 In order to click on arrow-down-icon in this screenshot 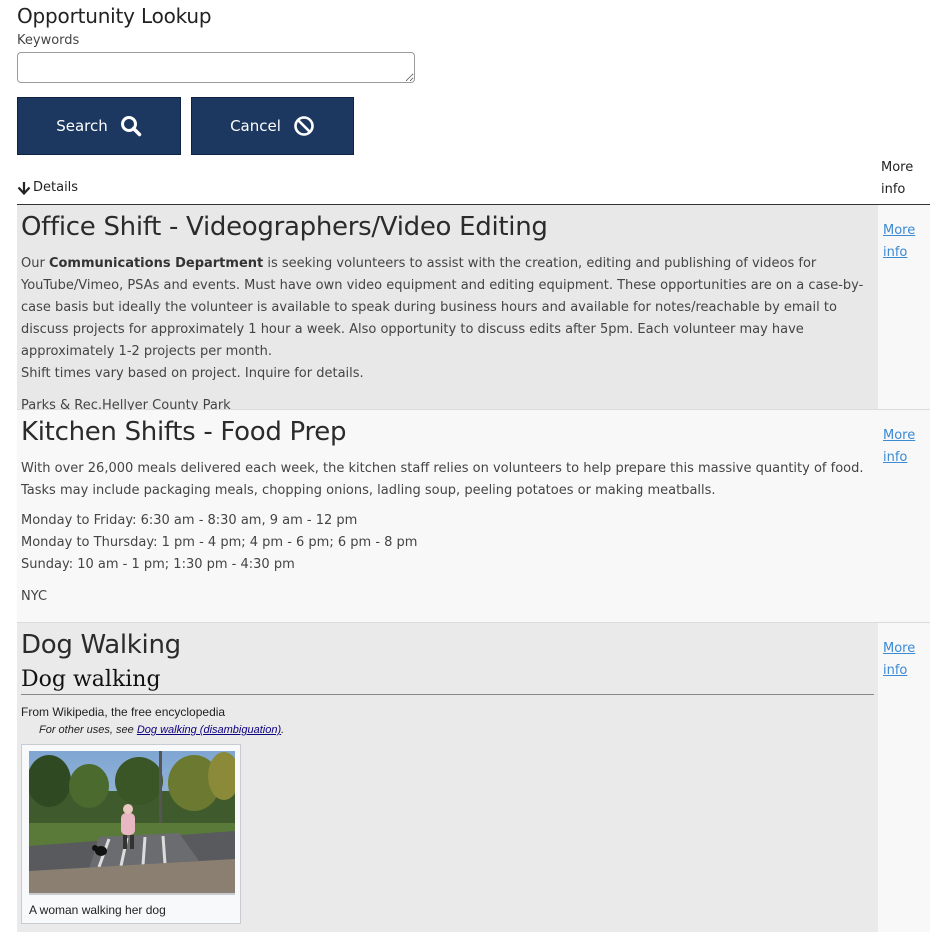, I will do `click(24, 188)`.